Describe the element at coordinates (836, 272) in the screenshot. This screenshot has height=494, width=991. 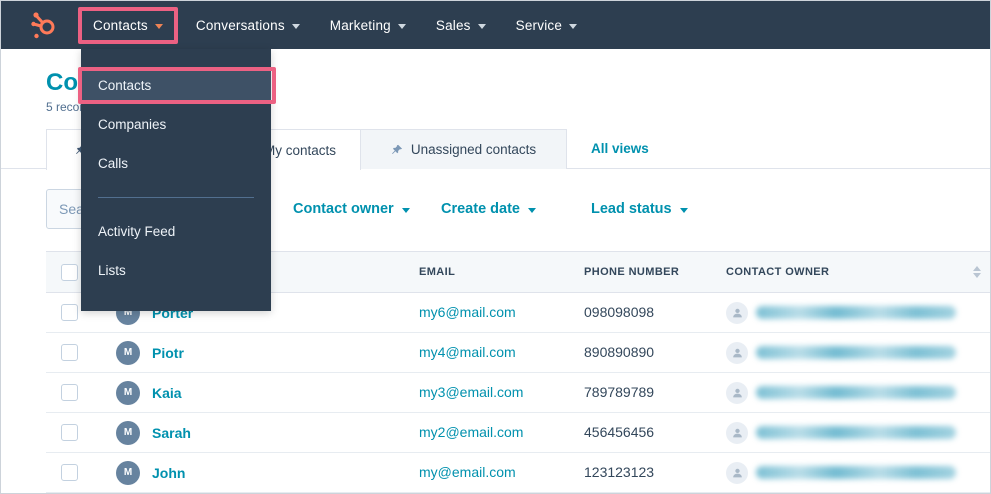
I see `column-header-owner: CONTACT OWNER` at that location.